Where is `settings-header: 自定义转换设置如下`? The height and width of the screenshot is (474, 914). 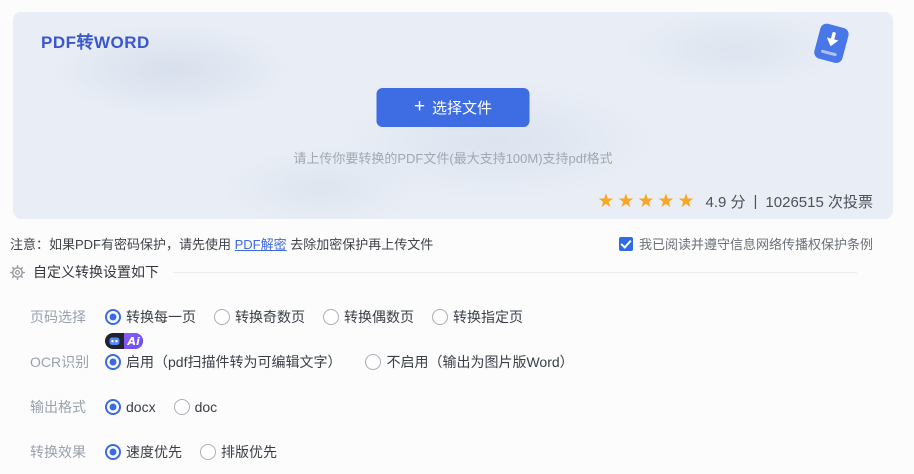
settings-header: 自定义转换设置如下 is located at coordinates (433, 272).